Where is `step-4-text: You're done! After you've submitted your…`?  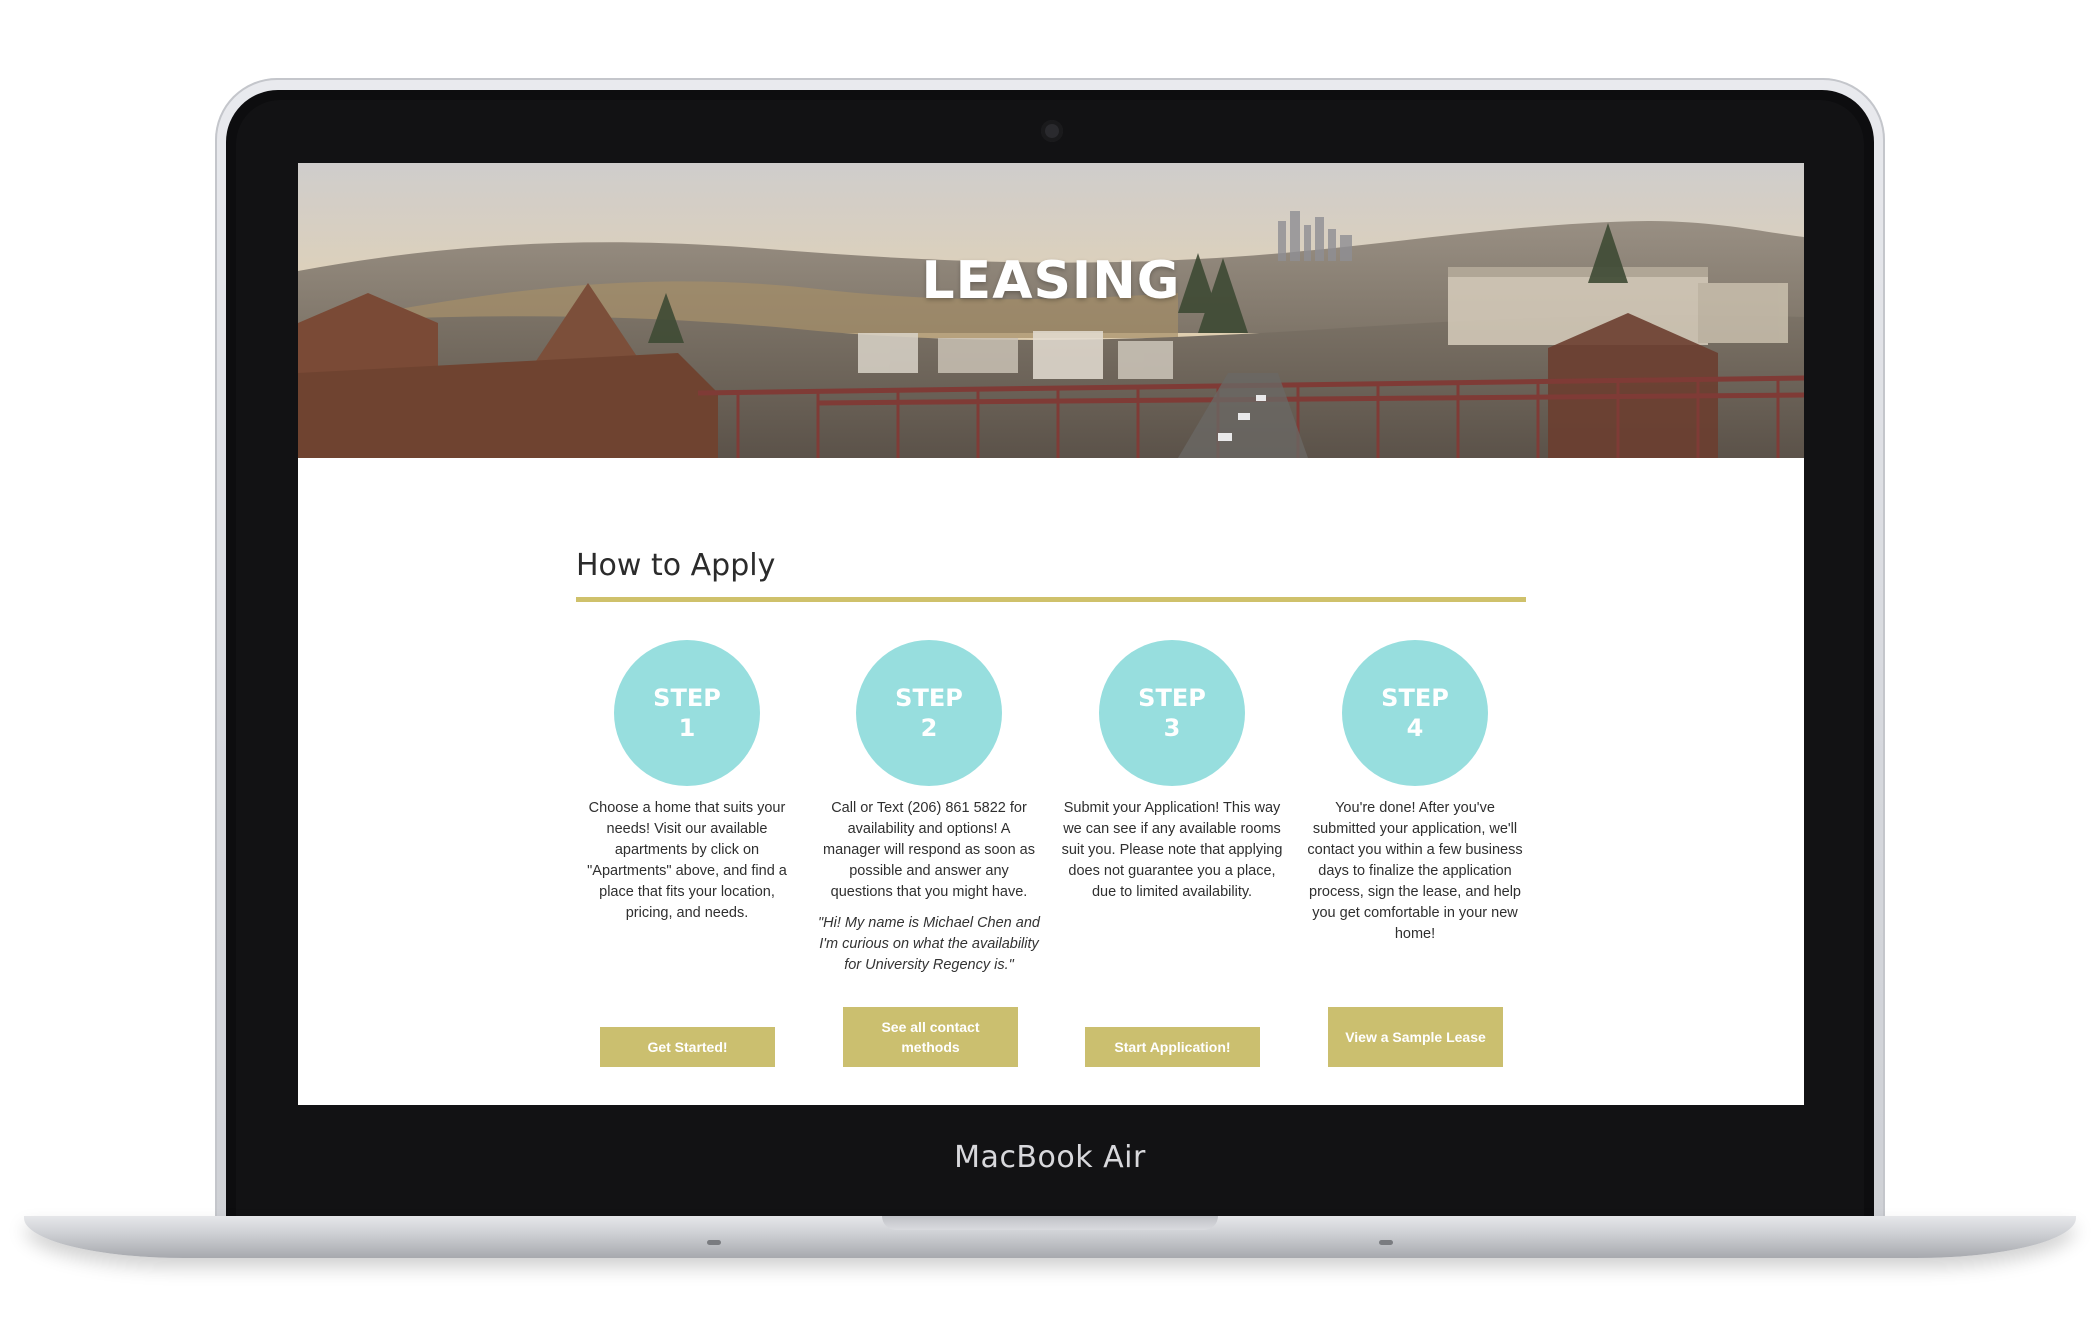
step-4-text: You're done! After you've submitted your… is located at coordinates (1415, 871).